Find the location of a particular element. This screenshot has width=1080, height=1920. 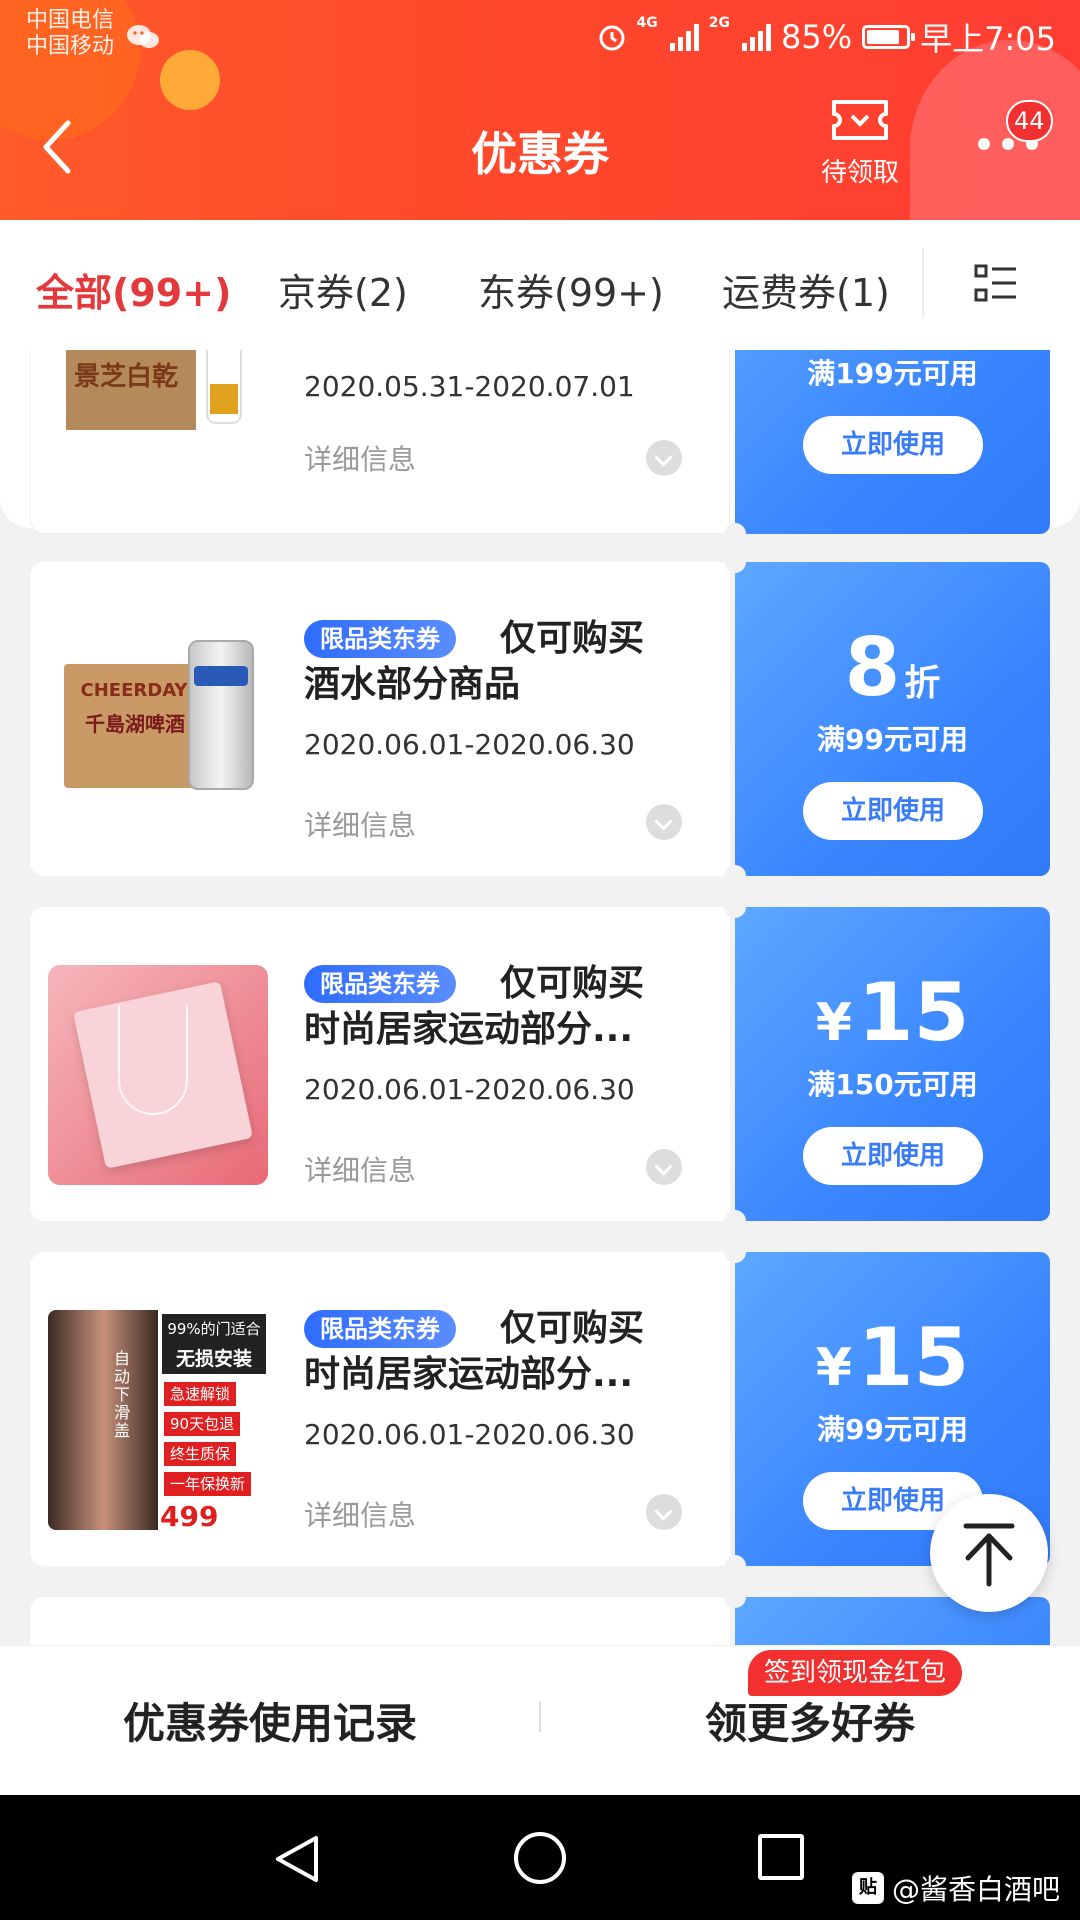

watermark-text: @酱香白酒吧 is located at coordinates (976, 1889).